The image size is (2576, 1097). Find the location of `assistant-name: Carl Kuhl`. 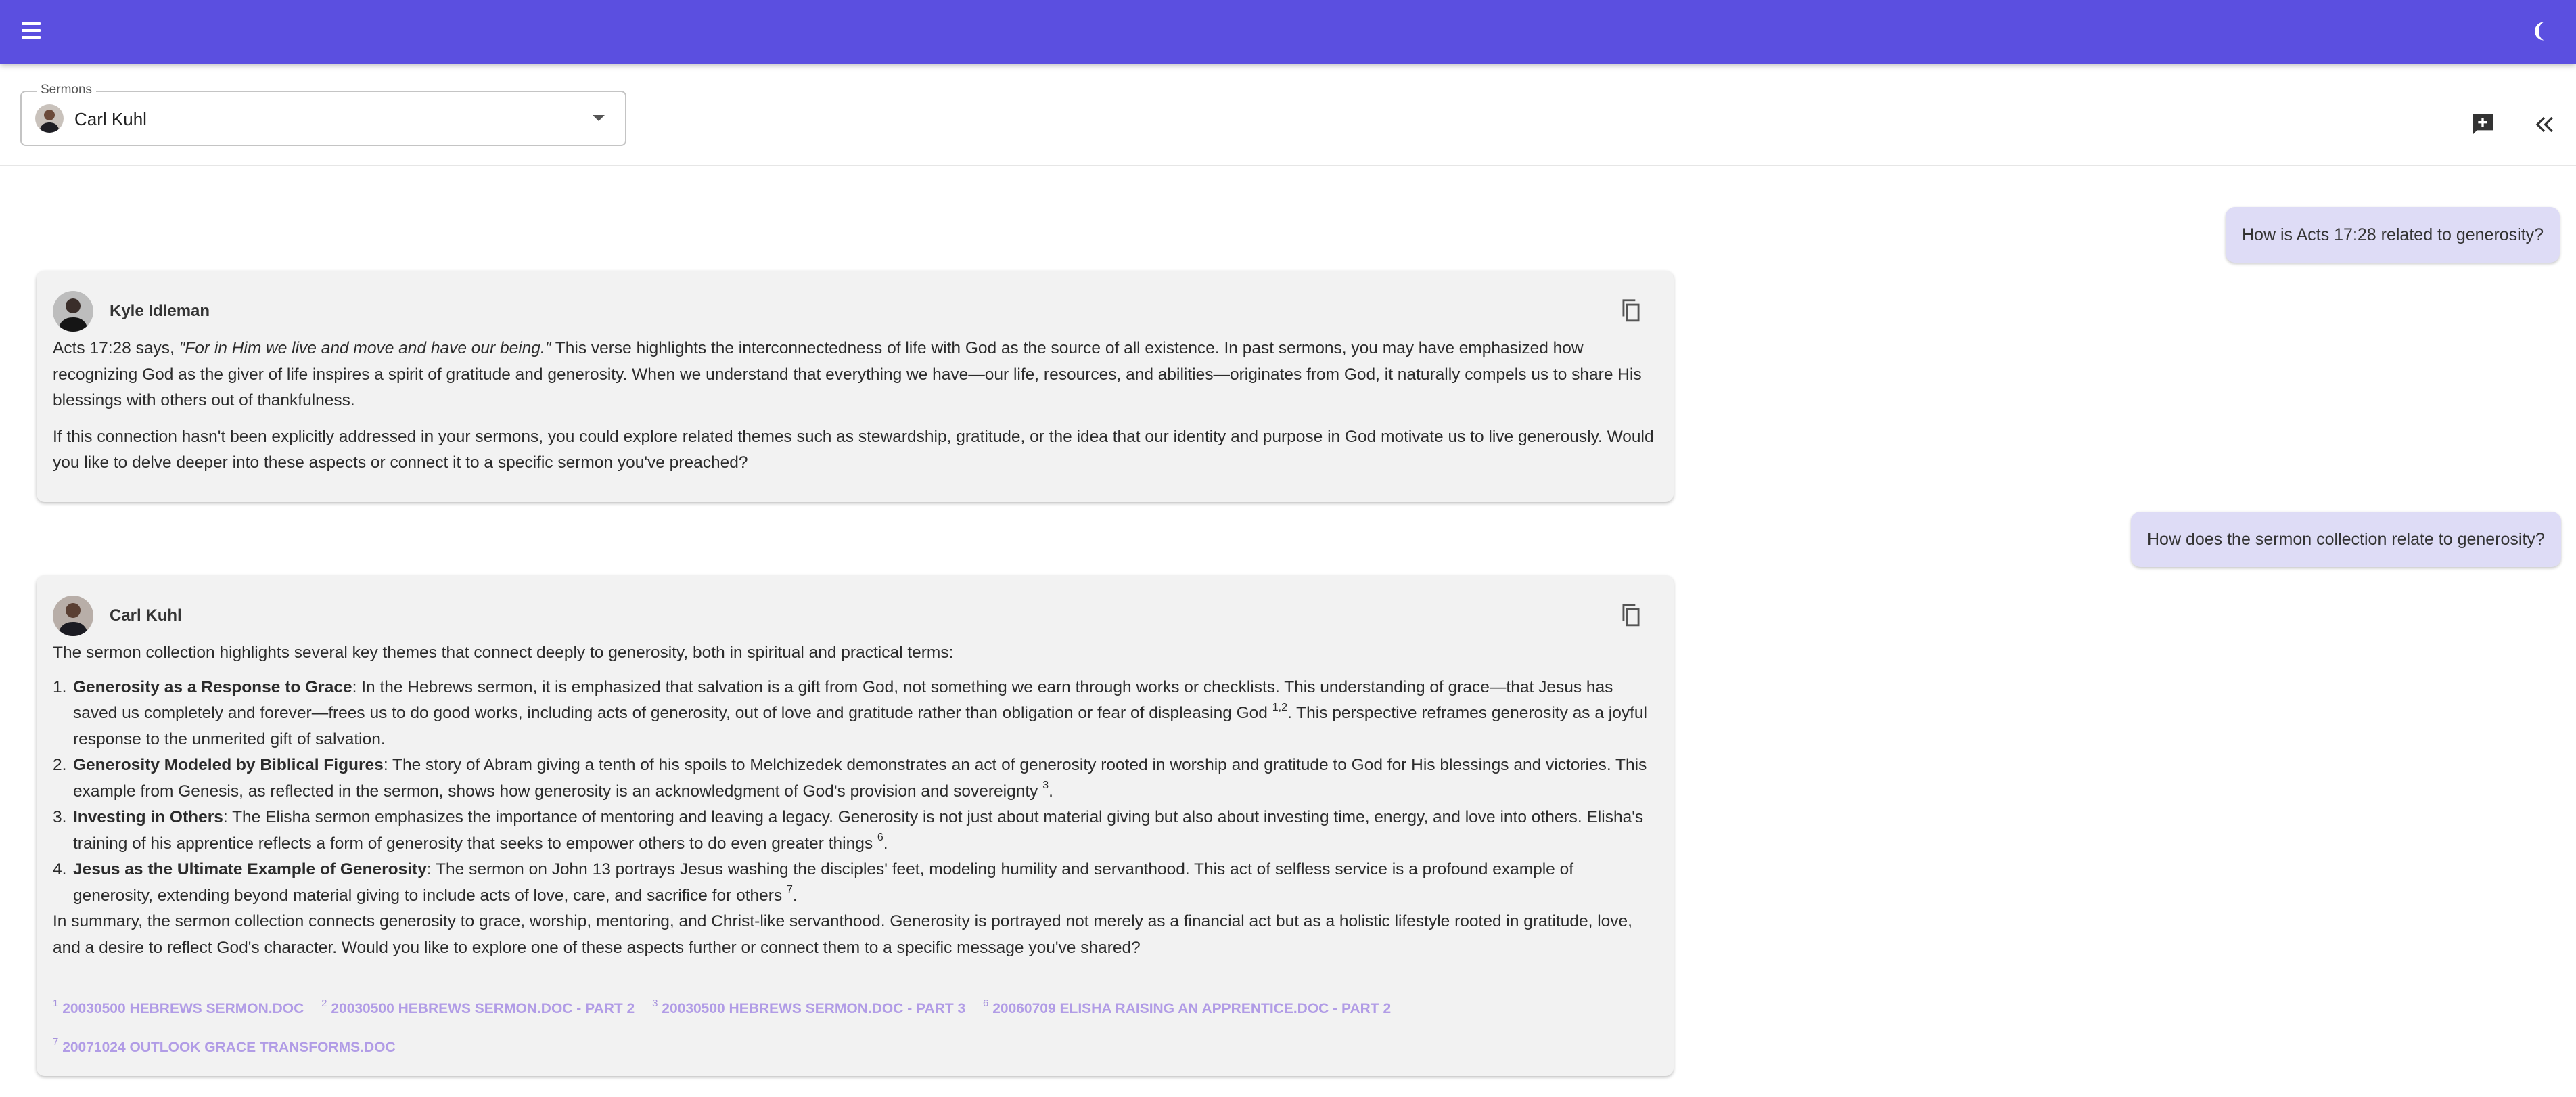

assistant-name: Carl Kuhl is located at coordinates (146, 615).